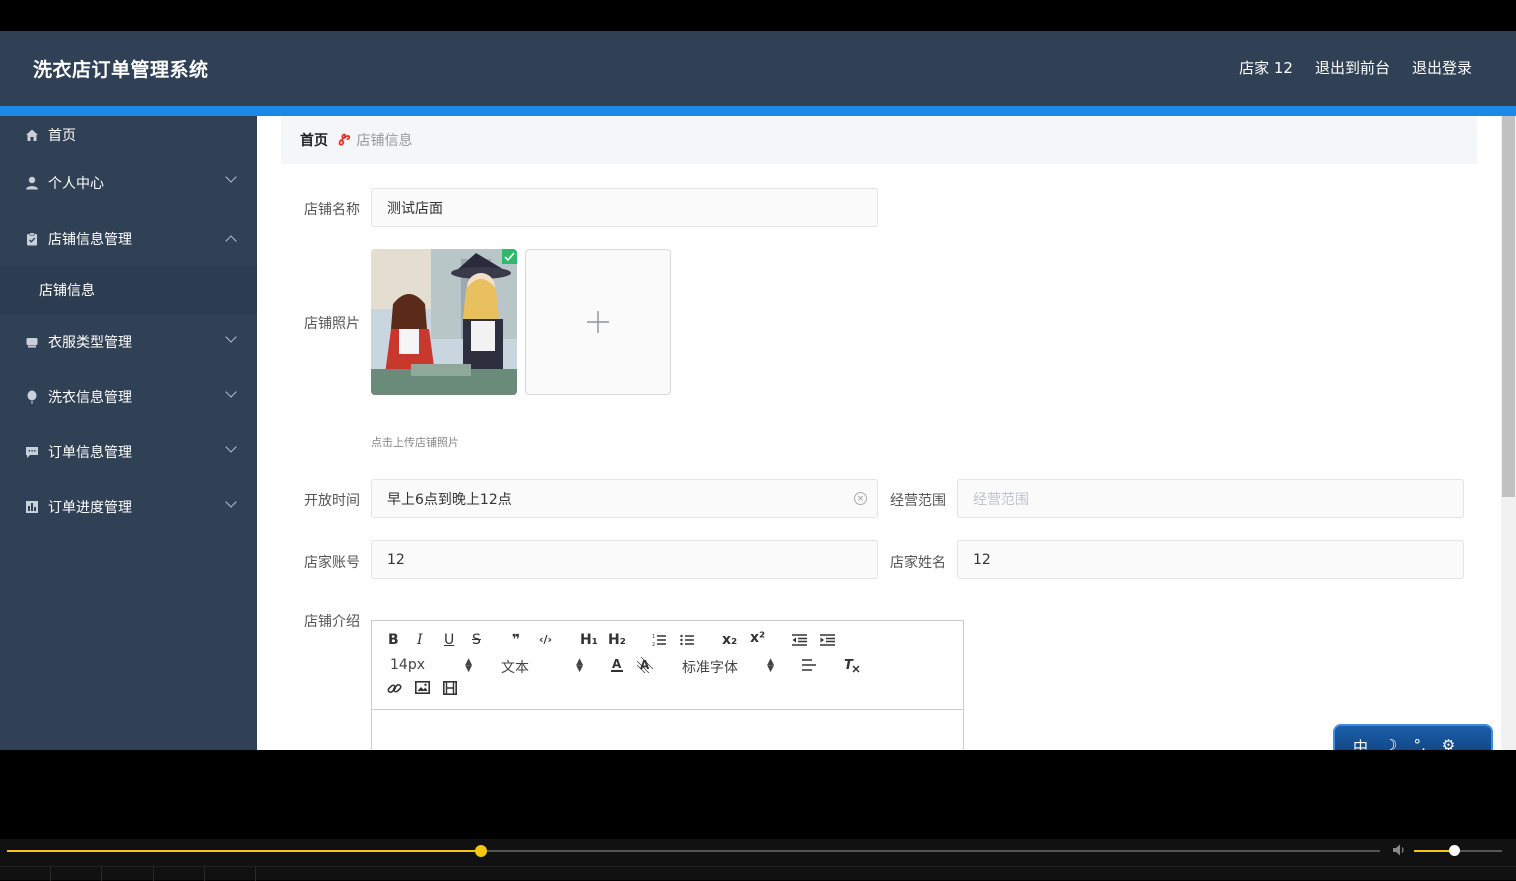 The height and width of the screenshot is (881, 1516). Describe the element at coordinates (860, 498) in the screenshot. I see `clear-icon: ×` at that location.